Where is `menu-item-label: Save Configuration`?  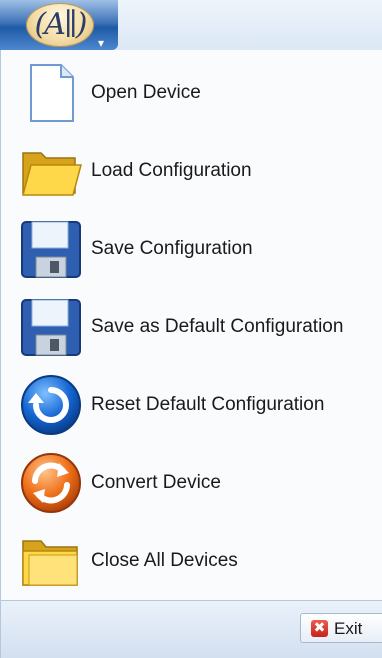 menu-item-label: Save Configuration is located at coordinates (172, 248).